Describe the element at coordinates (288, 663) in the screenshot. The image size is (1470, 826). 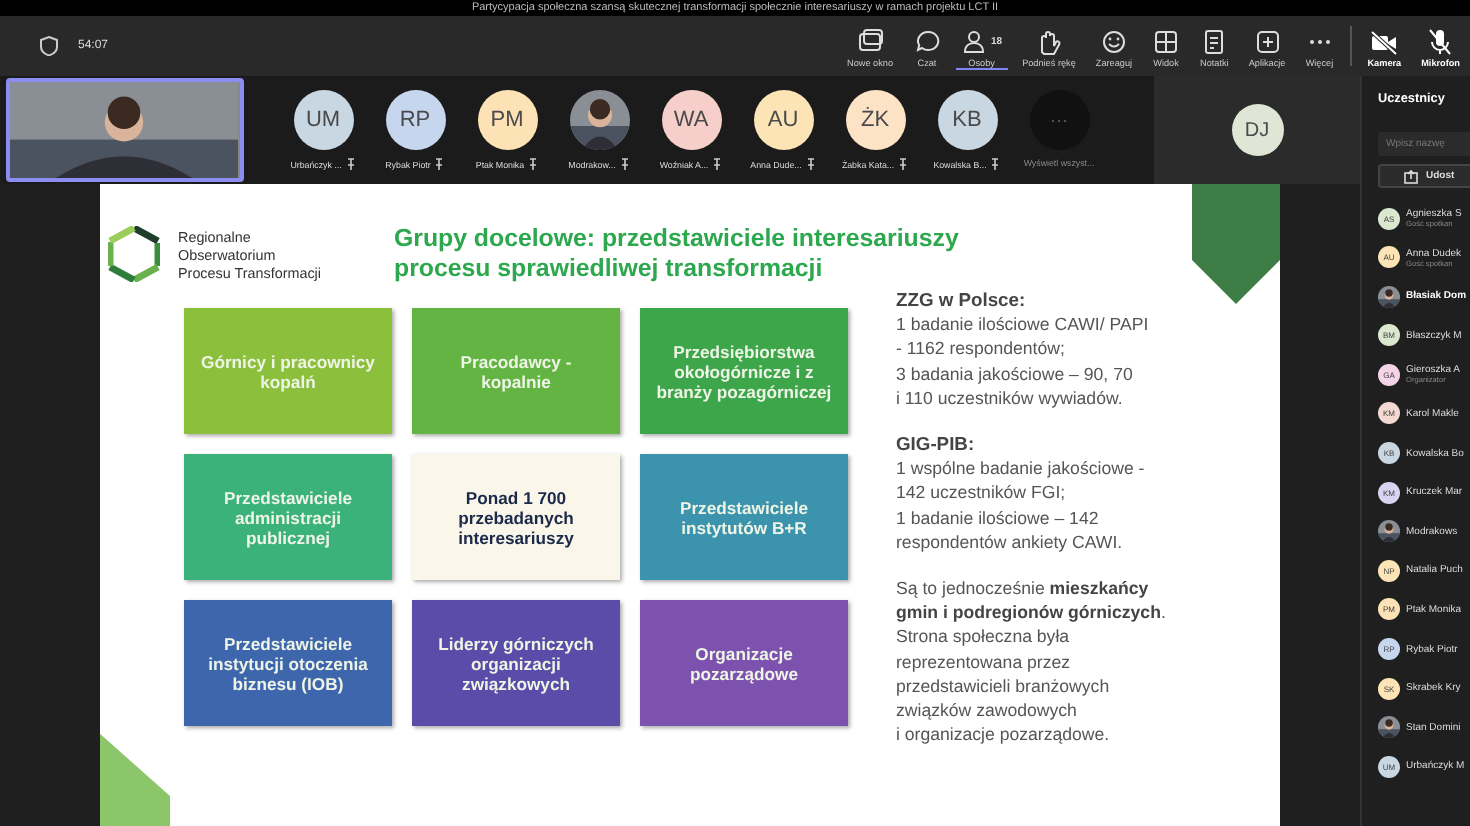
I see `category-tile: Przedstawiciele instytucji otoczenia biznesu (IOB)` at that location.